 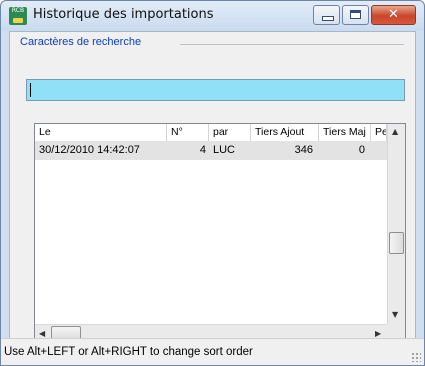 I want to click on close-icon: ✕, so click(x=393, y=14).